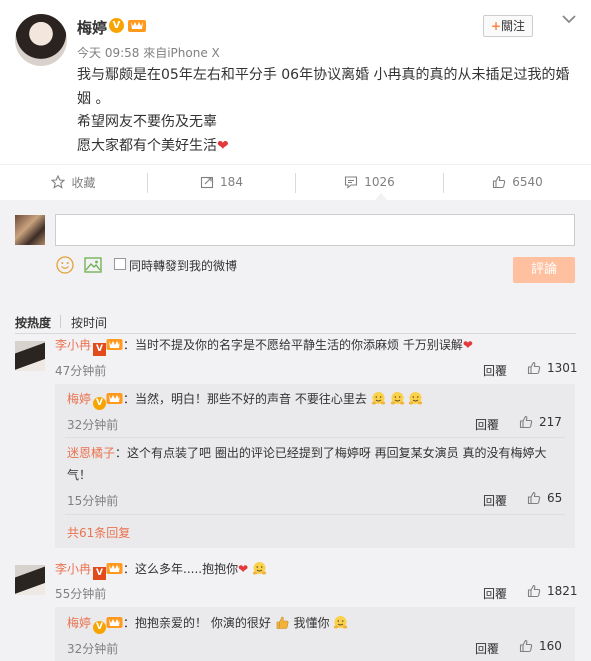  What do you see at coordinates (73, 182) in the screenshot?
I see `favorite-button: 收藏` at bounding box center [73, 182].